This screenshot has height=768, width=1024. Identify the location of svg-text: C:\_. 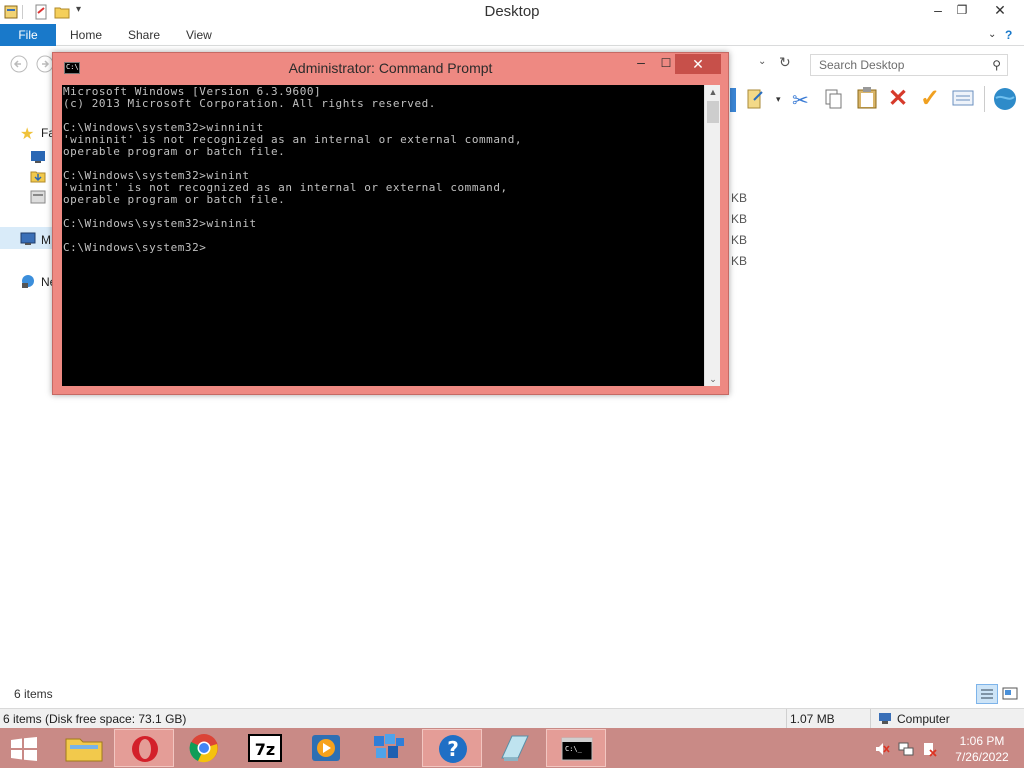
(574, 749).